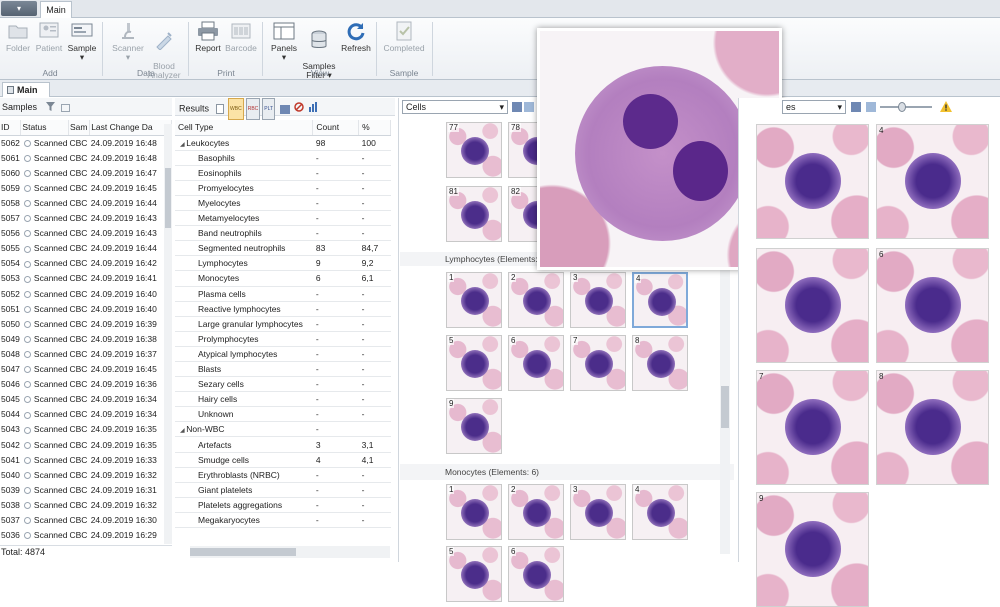 The width and height of the screenshot is (1000, 607). I want to click on table-row: Metamyelocytes - -, so click(283, 218).